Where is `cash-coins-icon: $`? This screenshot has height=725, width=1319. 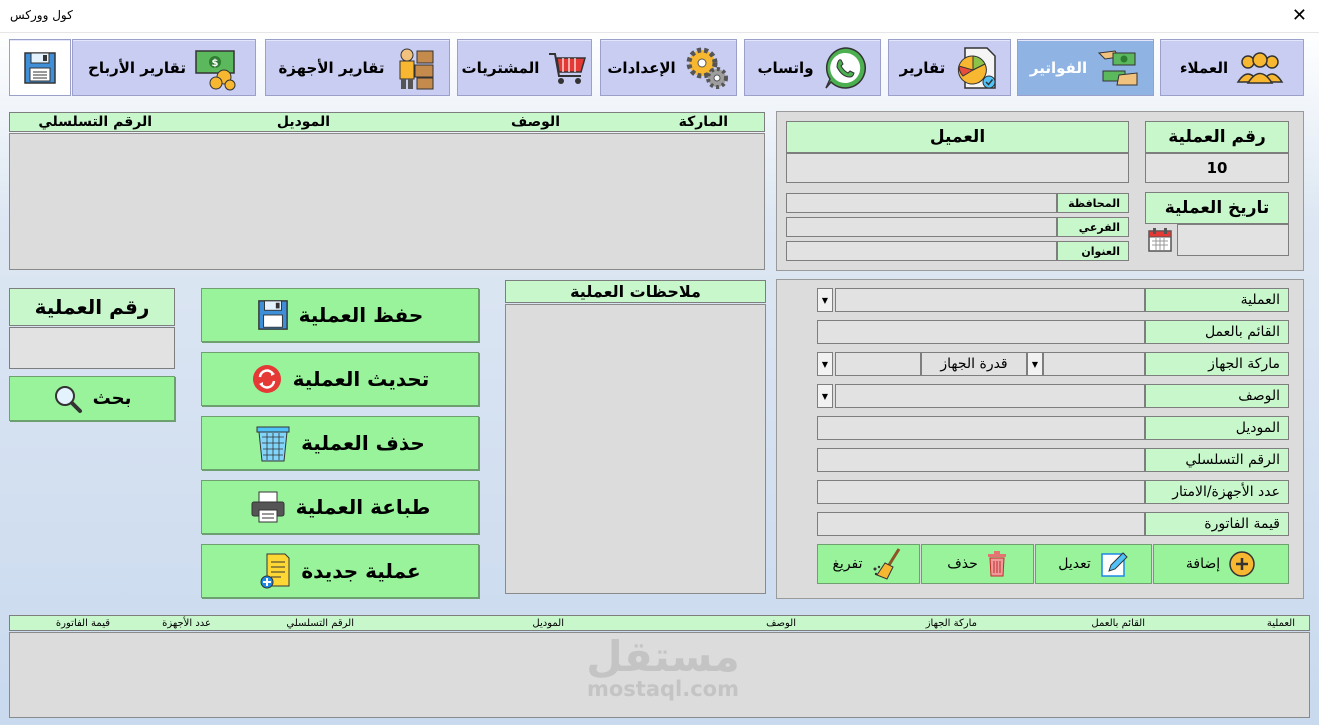 cash-coins-icon: $ is located at coordinates (215, 69).